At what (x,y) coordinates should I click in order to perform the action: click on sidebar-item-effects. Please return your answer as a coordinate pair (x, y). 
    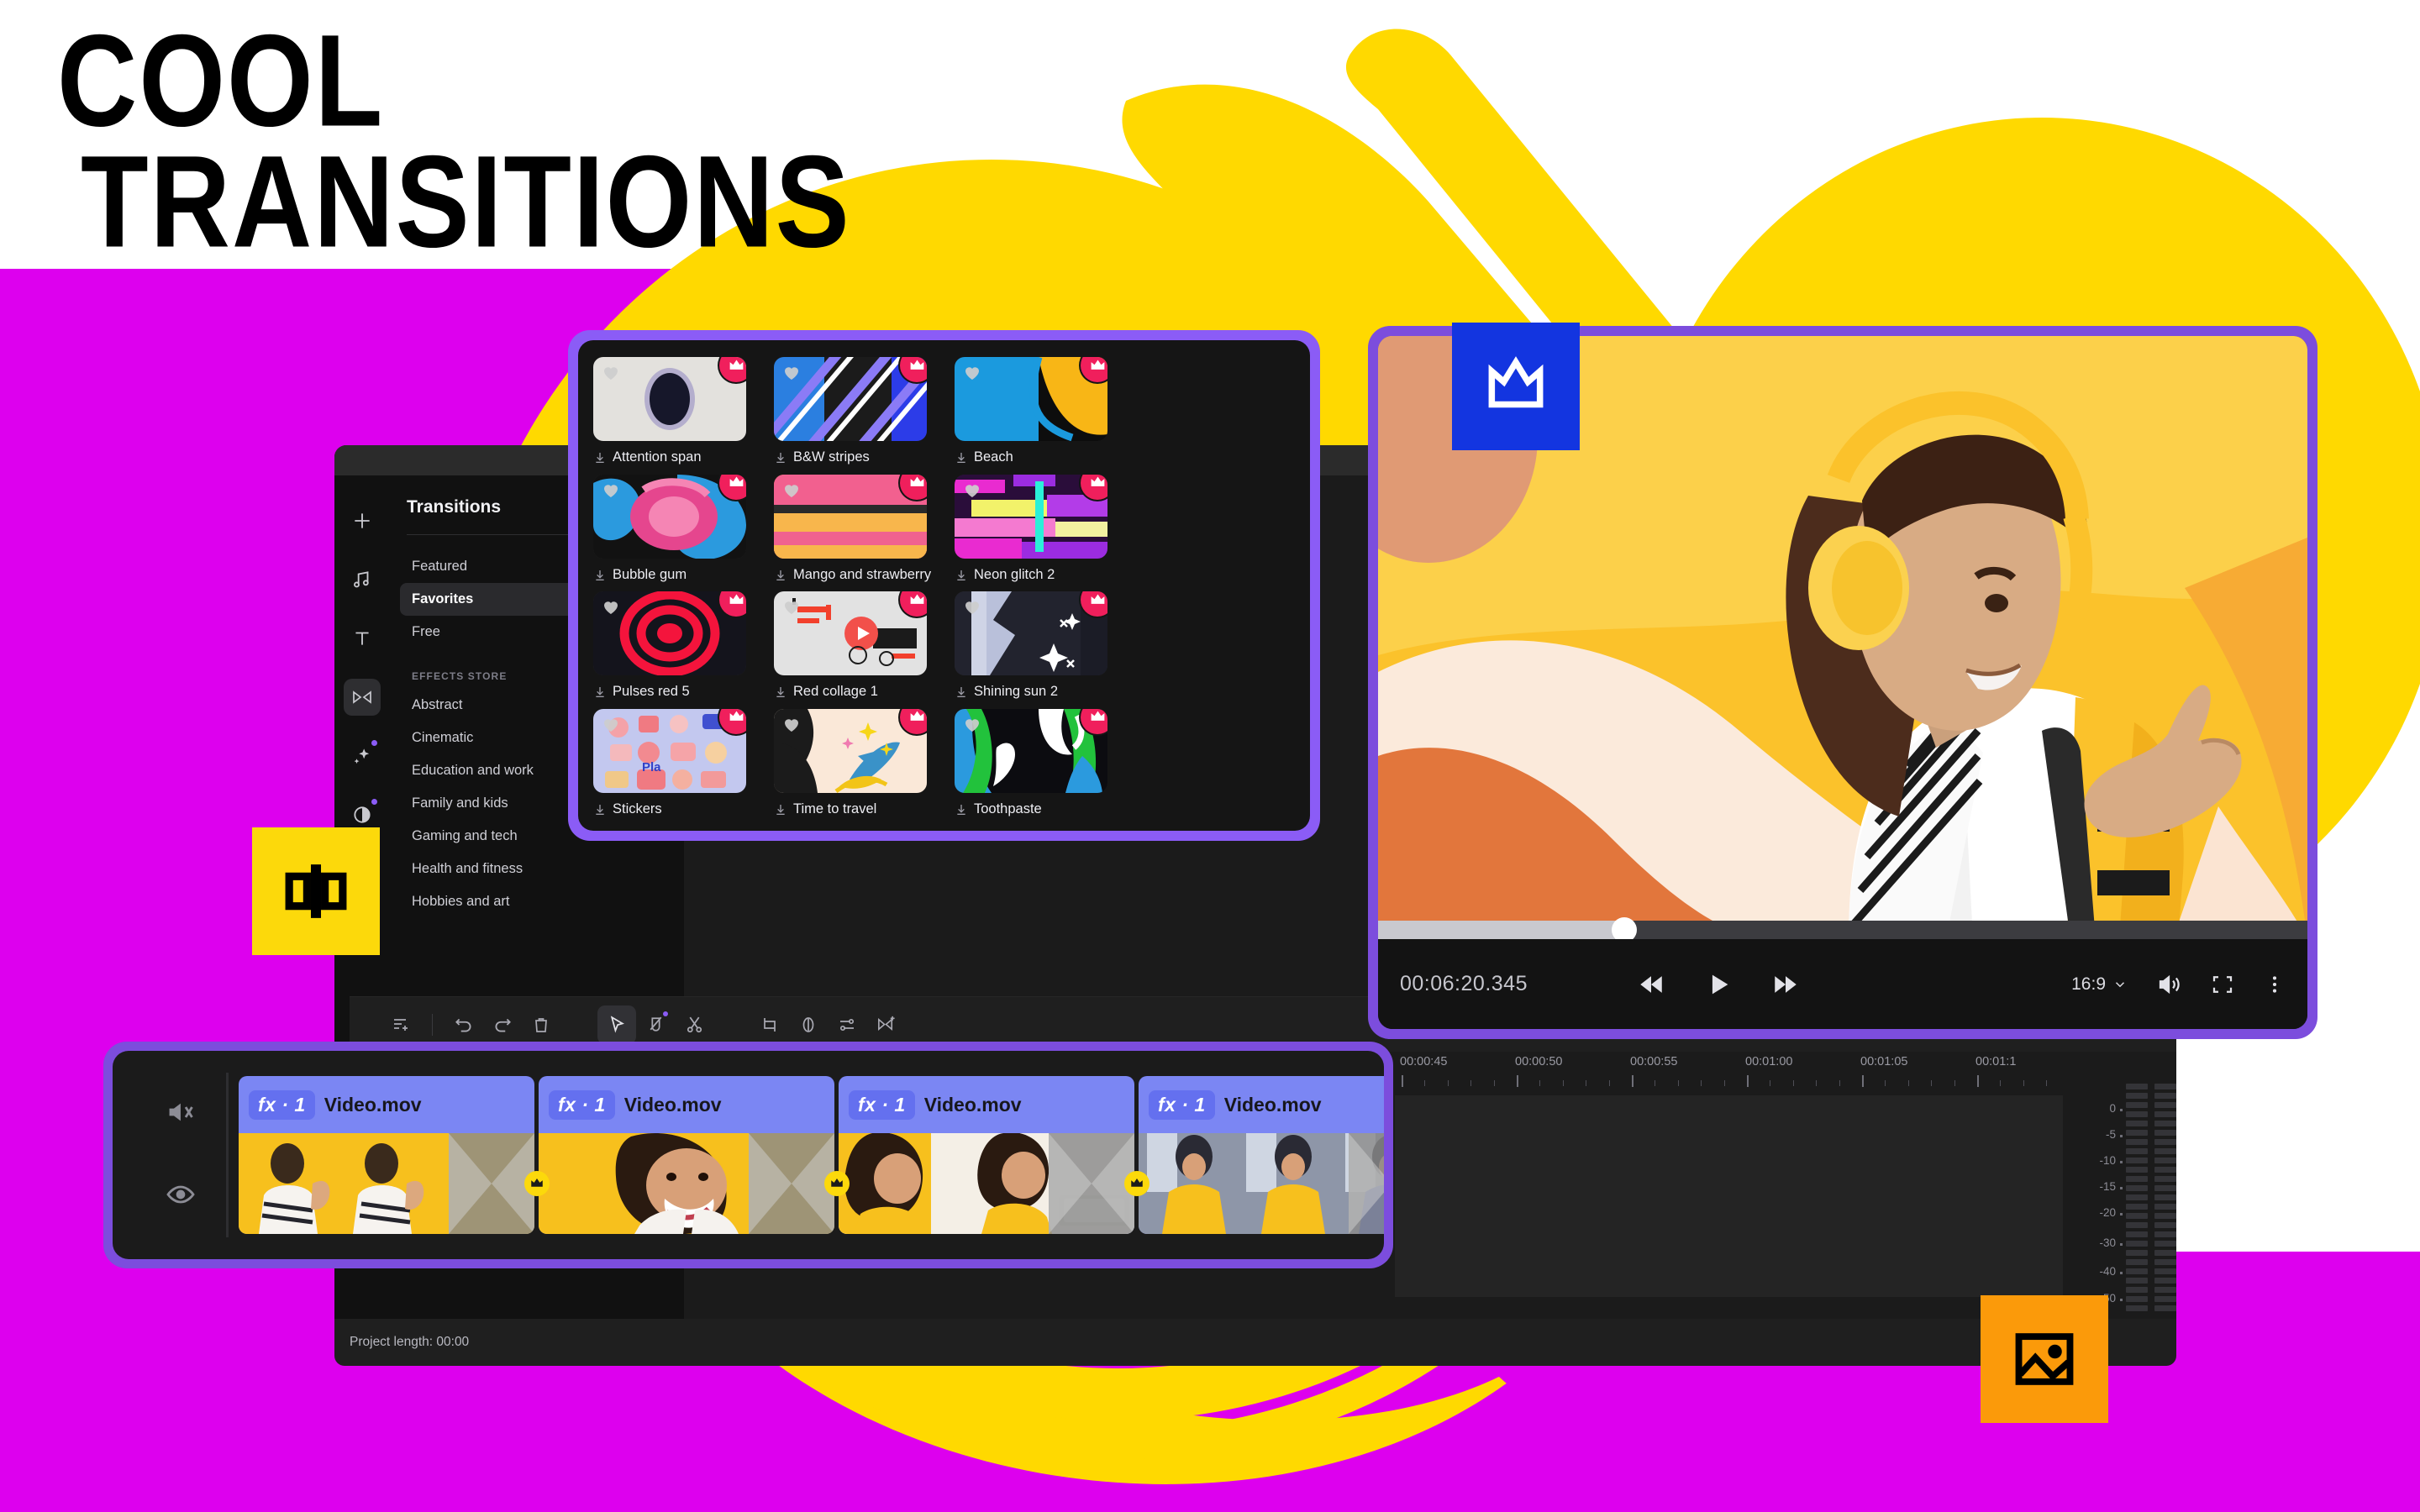
    Looking at the image, I should click on (362, 756).